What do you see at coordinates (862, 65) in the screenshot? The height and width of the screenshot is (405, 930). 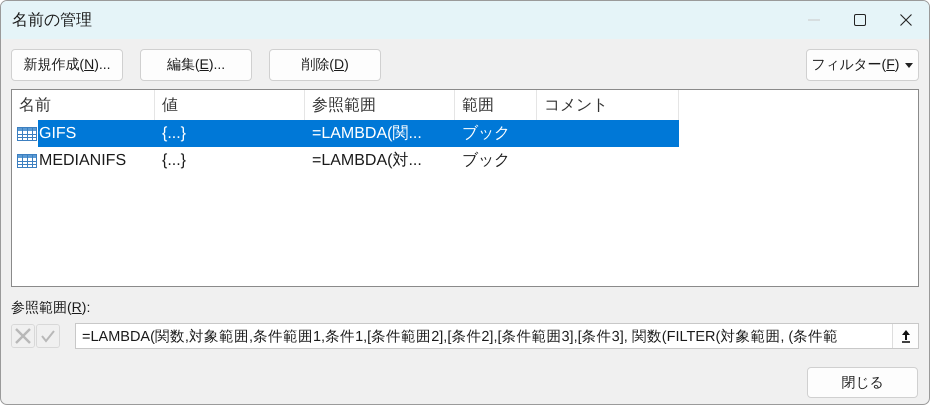 I see `filter-button: フィルター(F)` at bounding box center [862, 65].